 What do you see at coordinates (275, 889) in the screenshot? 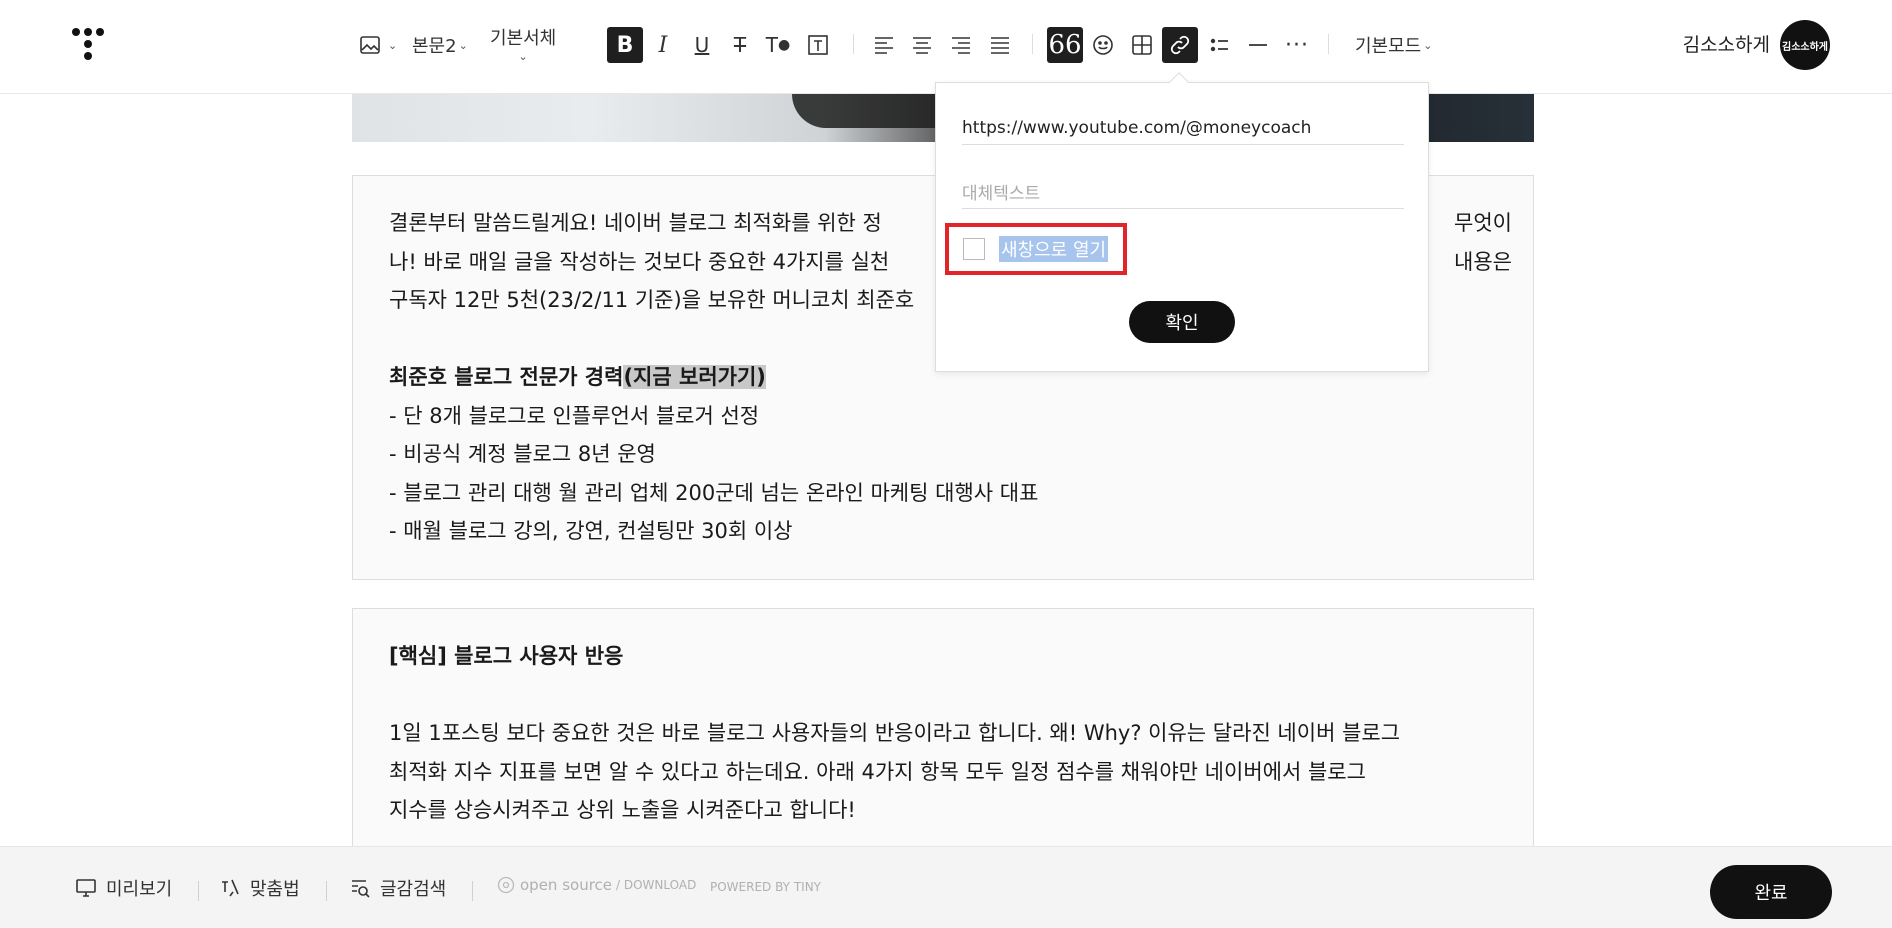
I see `spellcheck-label: 맞춤법` at bounding box center [275, 889].